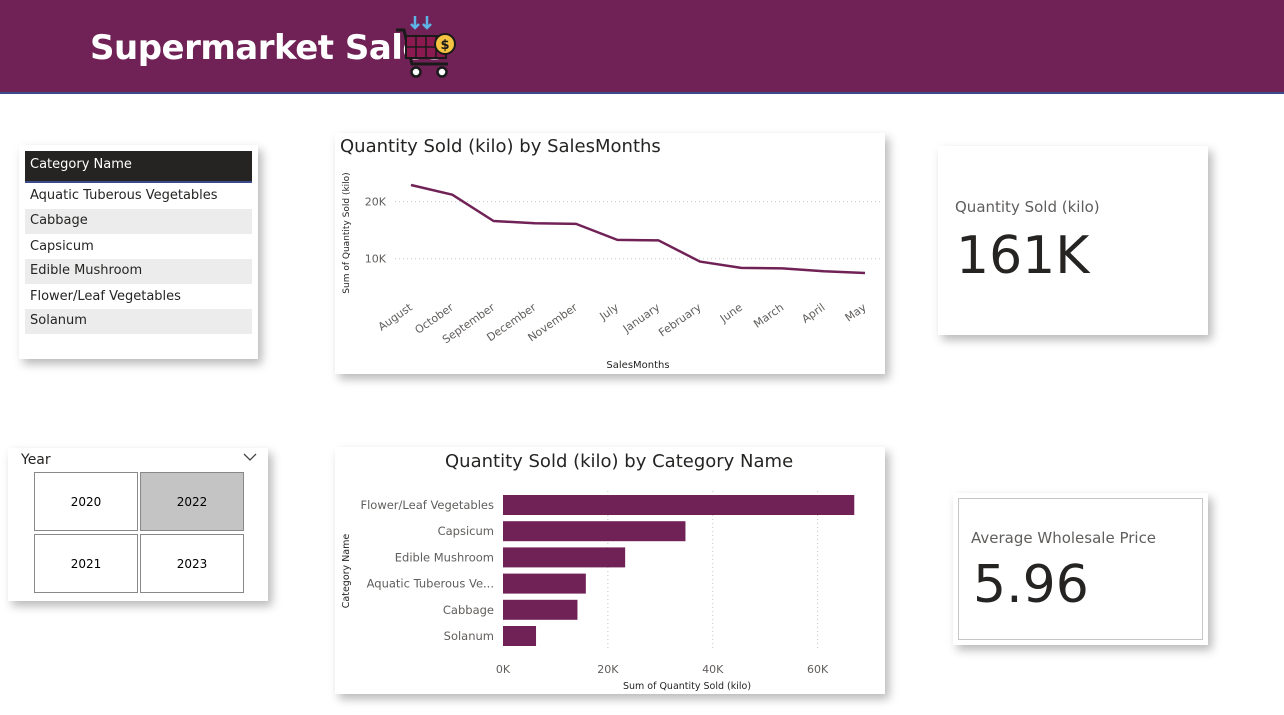 Image resolution: width=1284 pixels, height=715 pixels. What do you see at coordinates (427, 505) in the screenshot?
I see `y-tick-label: Flower/Leaf Vegetables` at bounding box center [427, 505].